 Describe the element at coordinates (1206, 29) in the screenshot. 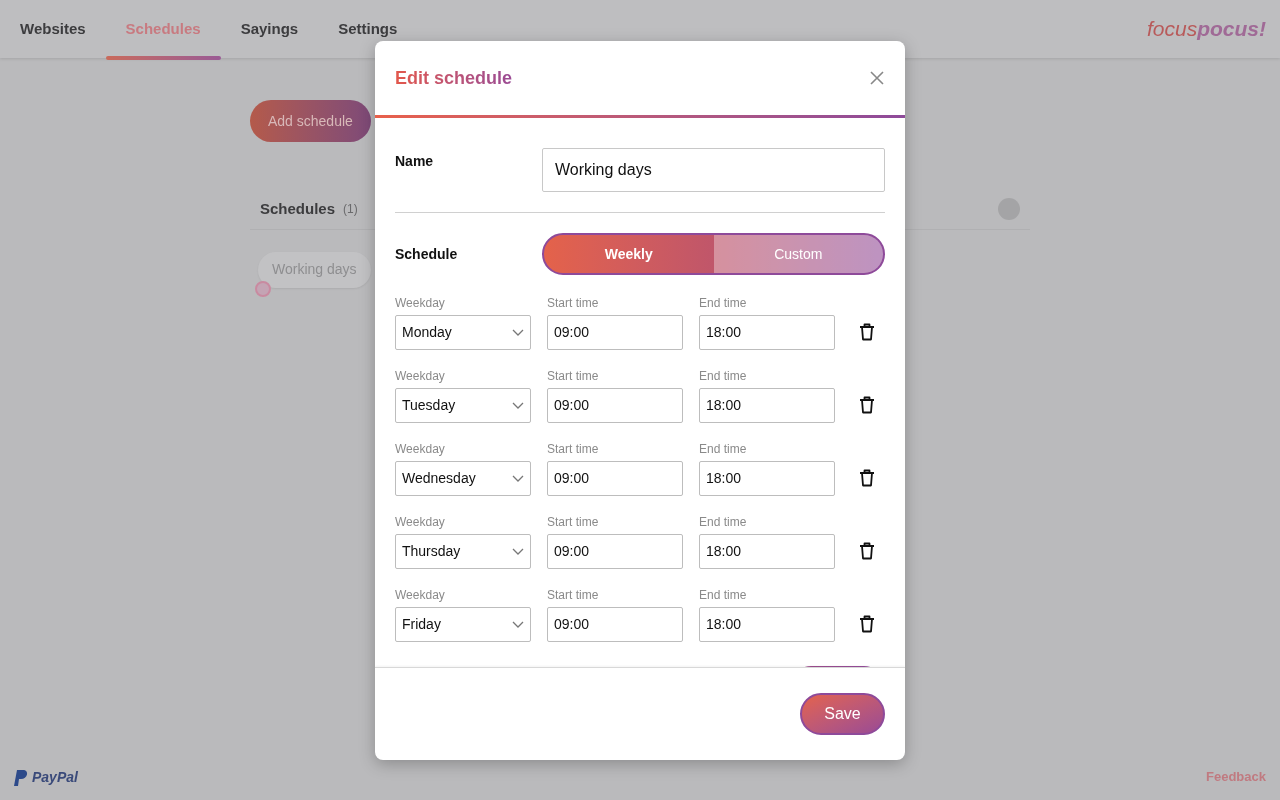

I see `logo: focuspocus!` at that location.